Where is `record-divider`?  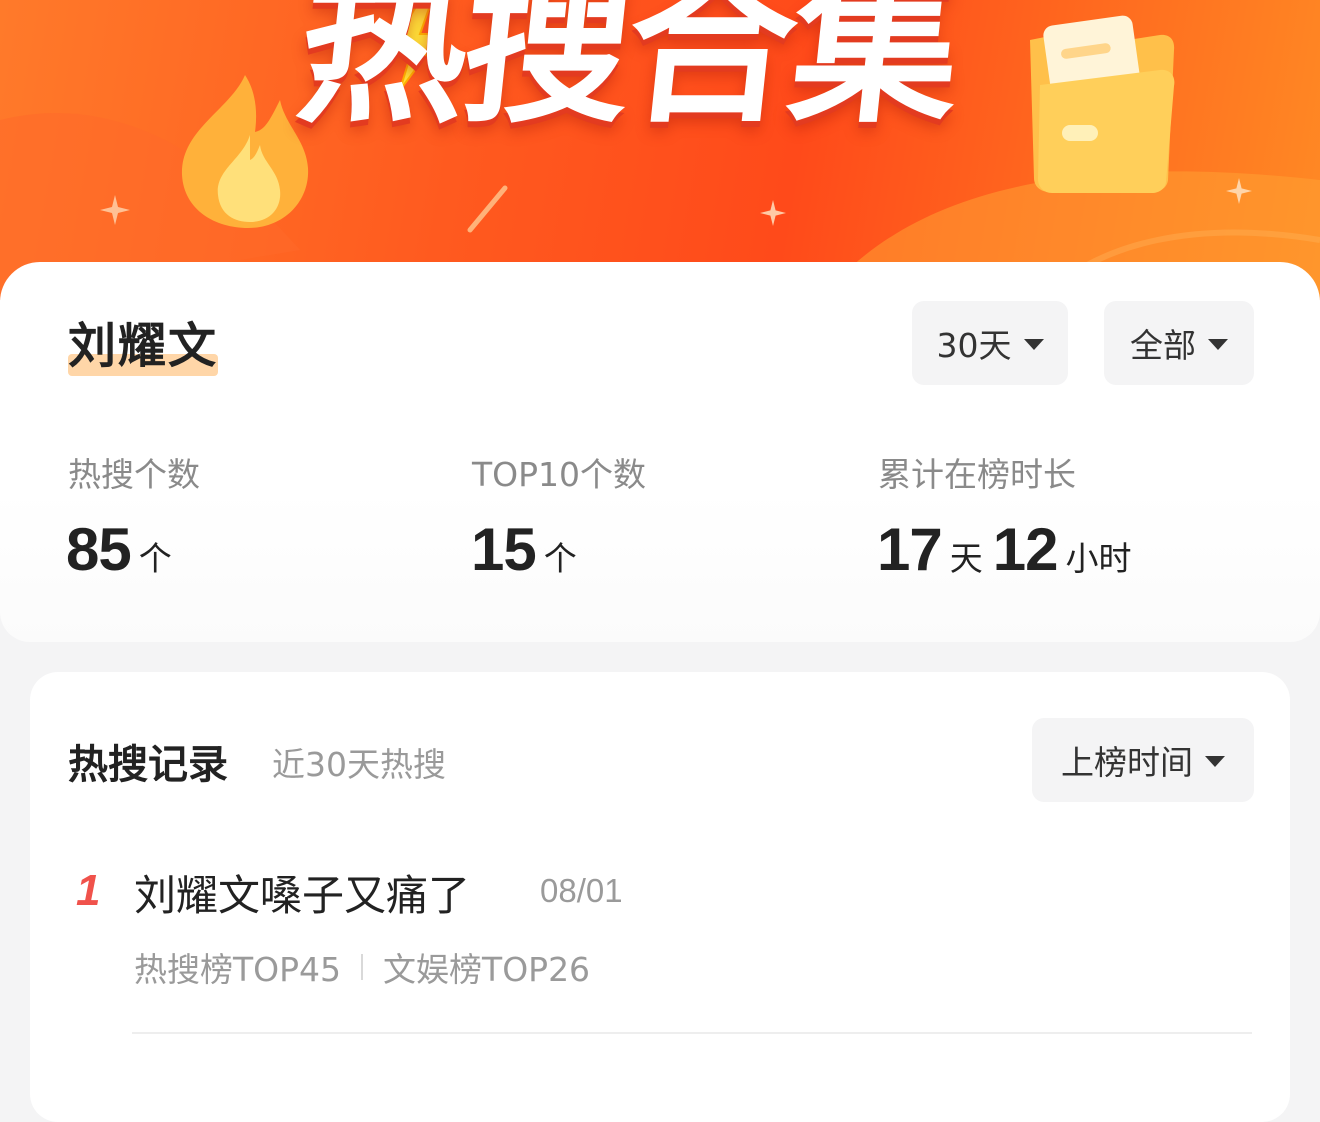
record-divider is located at coordinates (692, 1033).